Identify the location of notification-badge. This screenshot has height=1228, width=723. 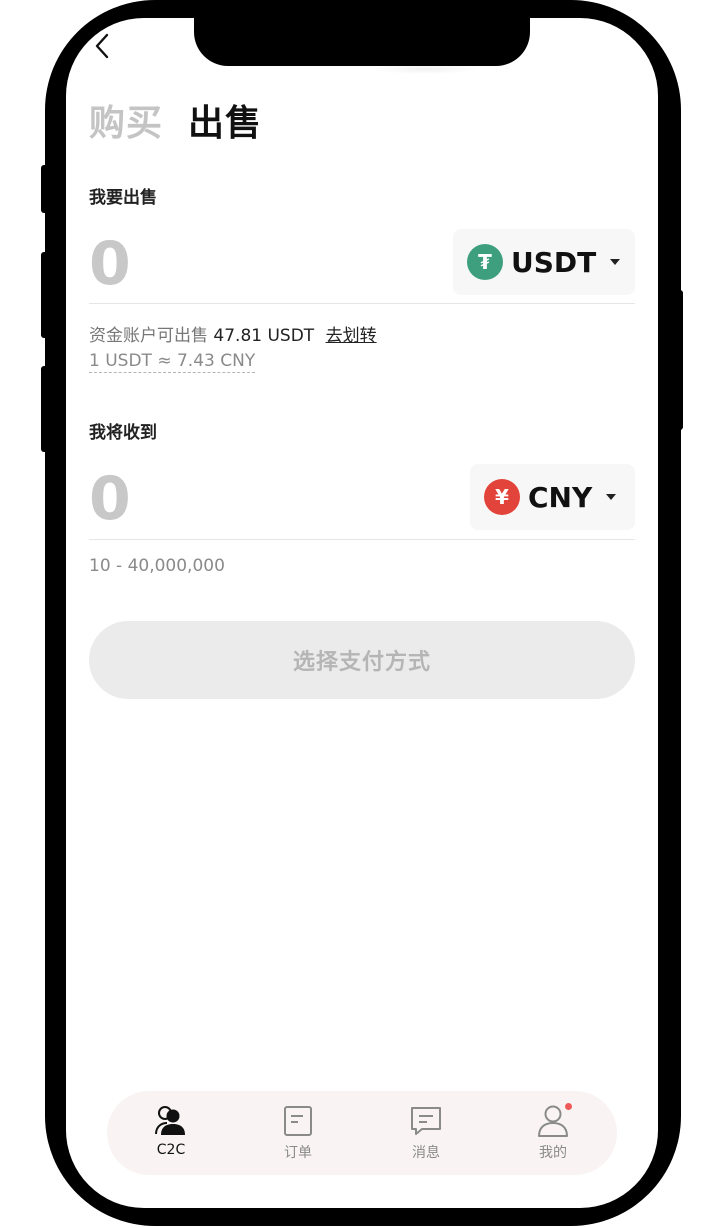
(568, 1106).